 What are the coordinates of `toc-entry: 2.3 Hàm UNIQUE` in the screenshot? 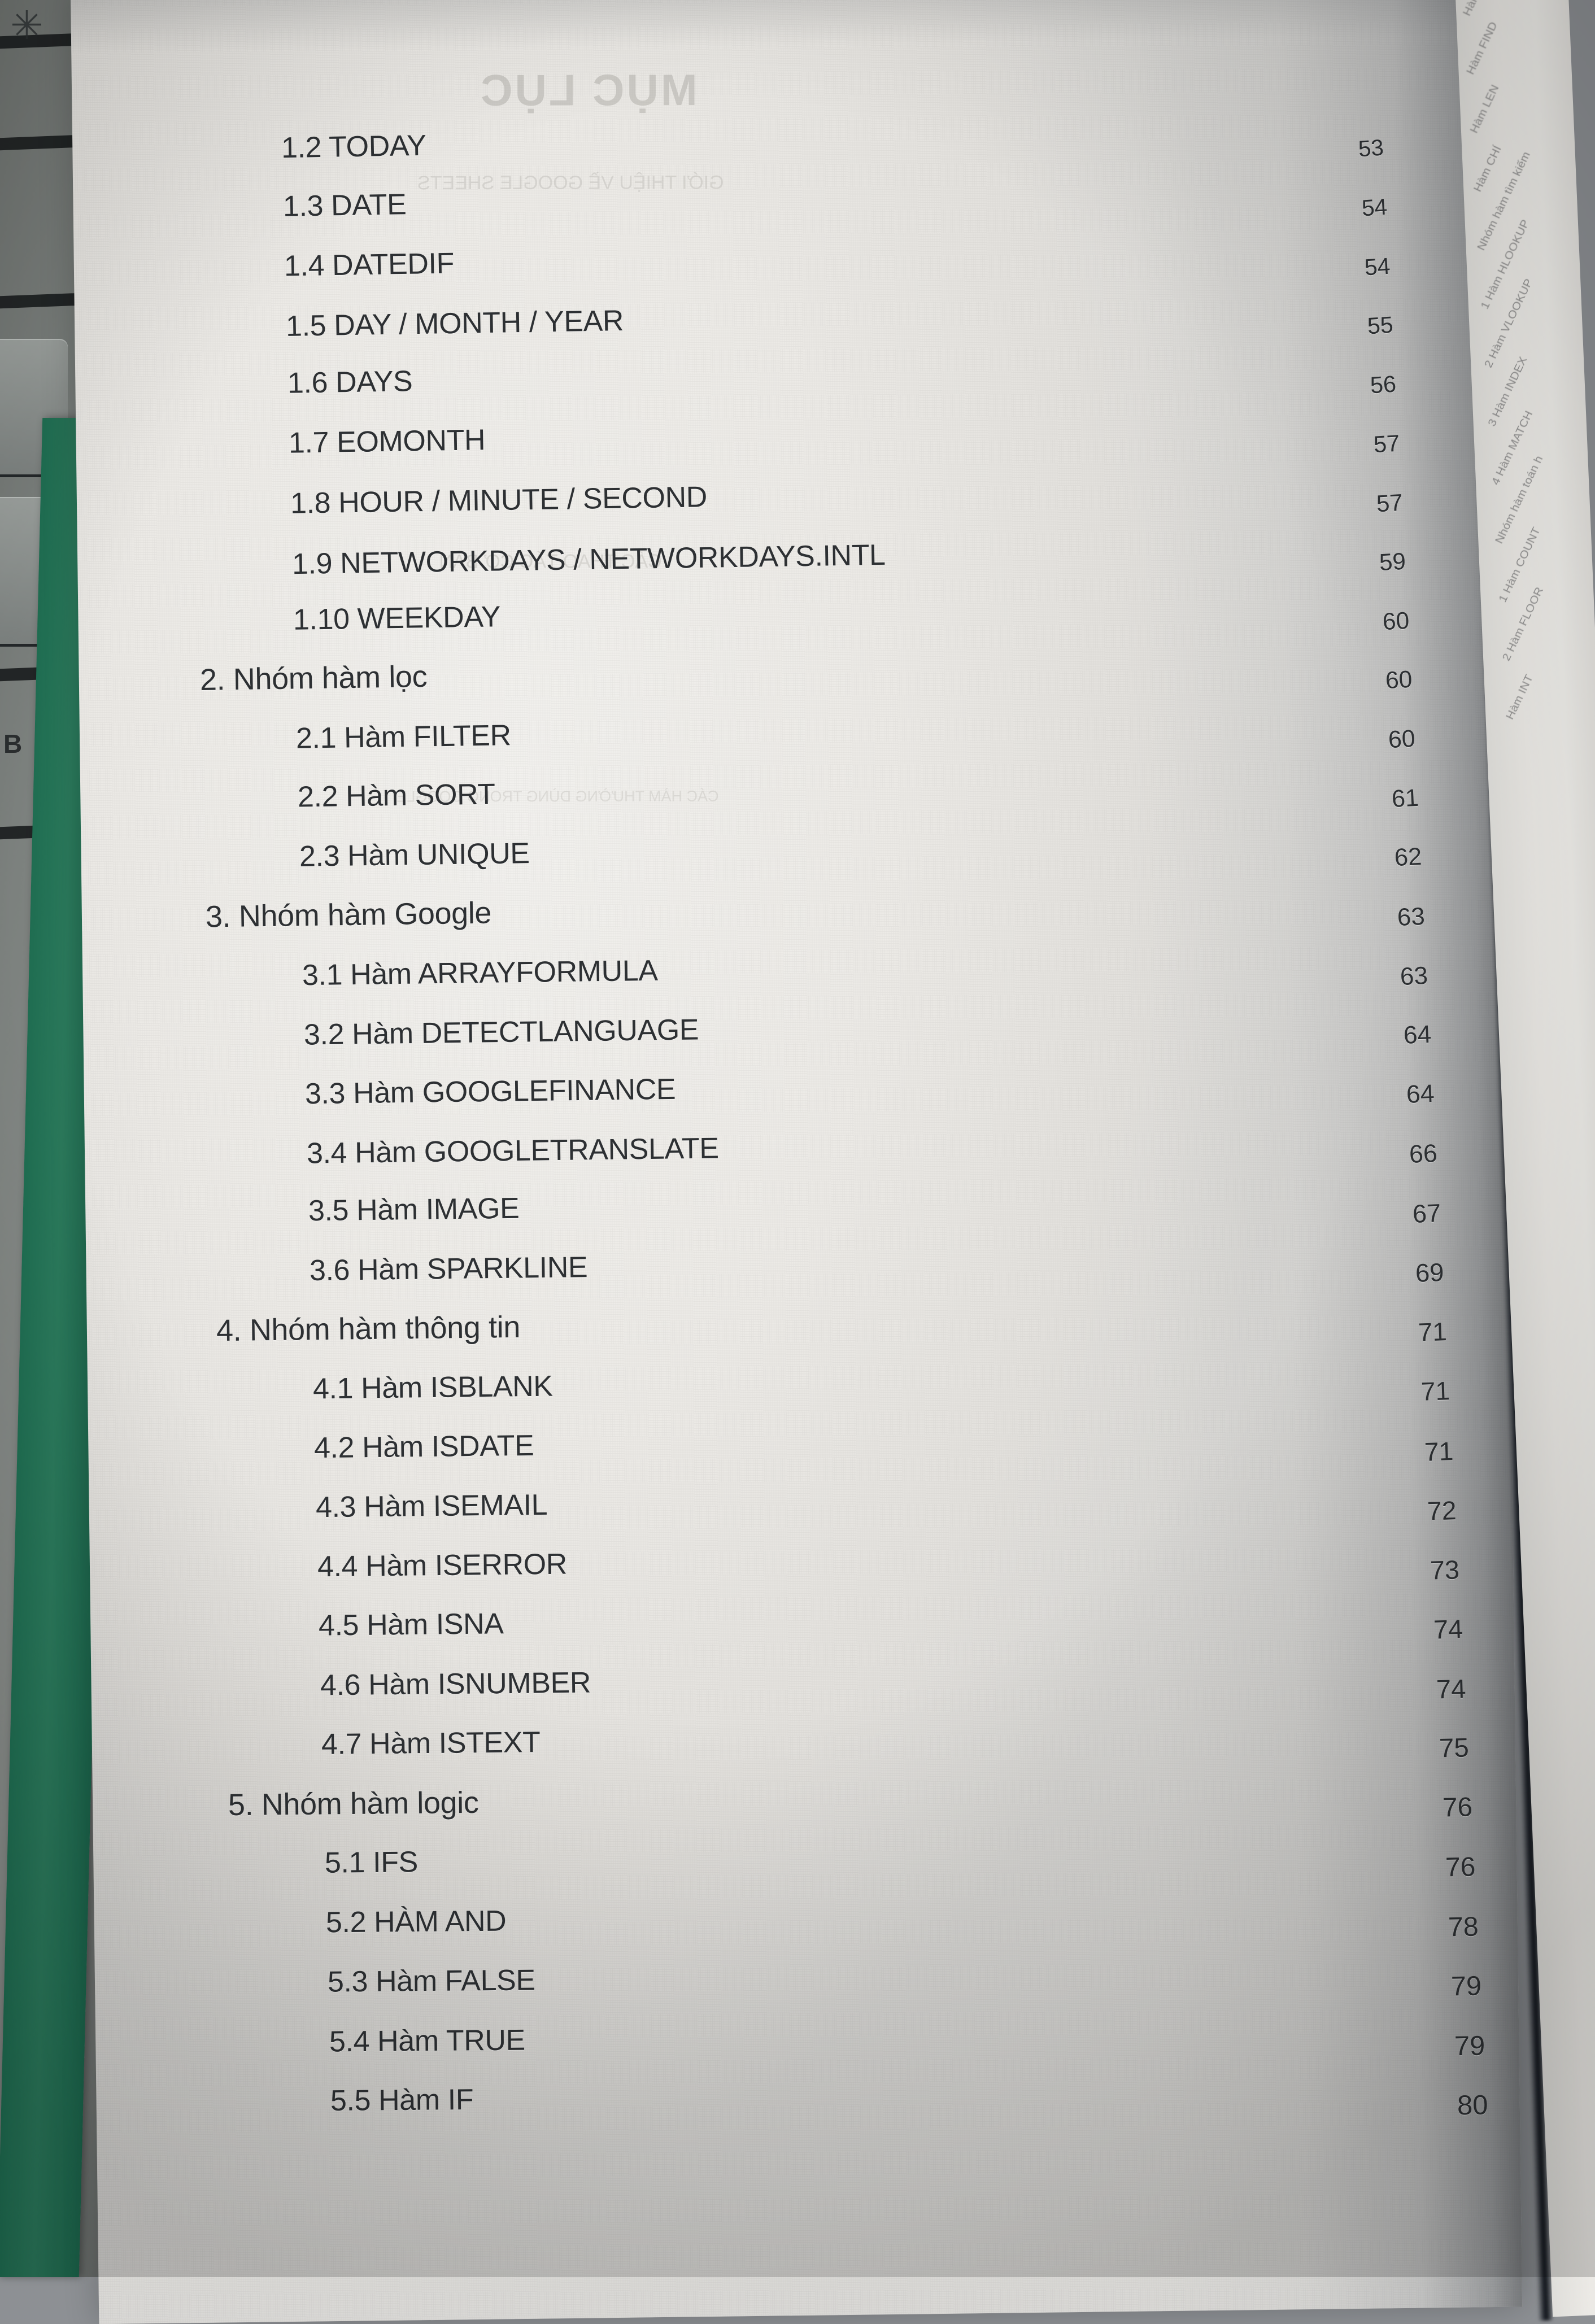 It's located at (414, 855).